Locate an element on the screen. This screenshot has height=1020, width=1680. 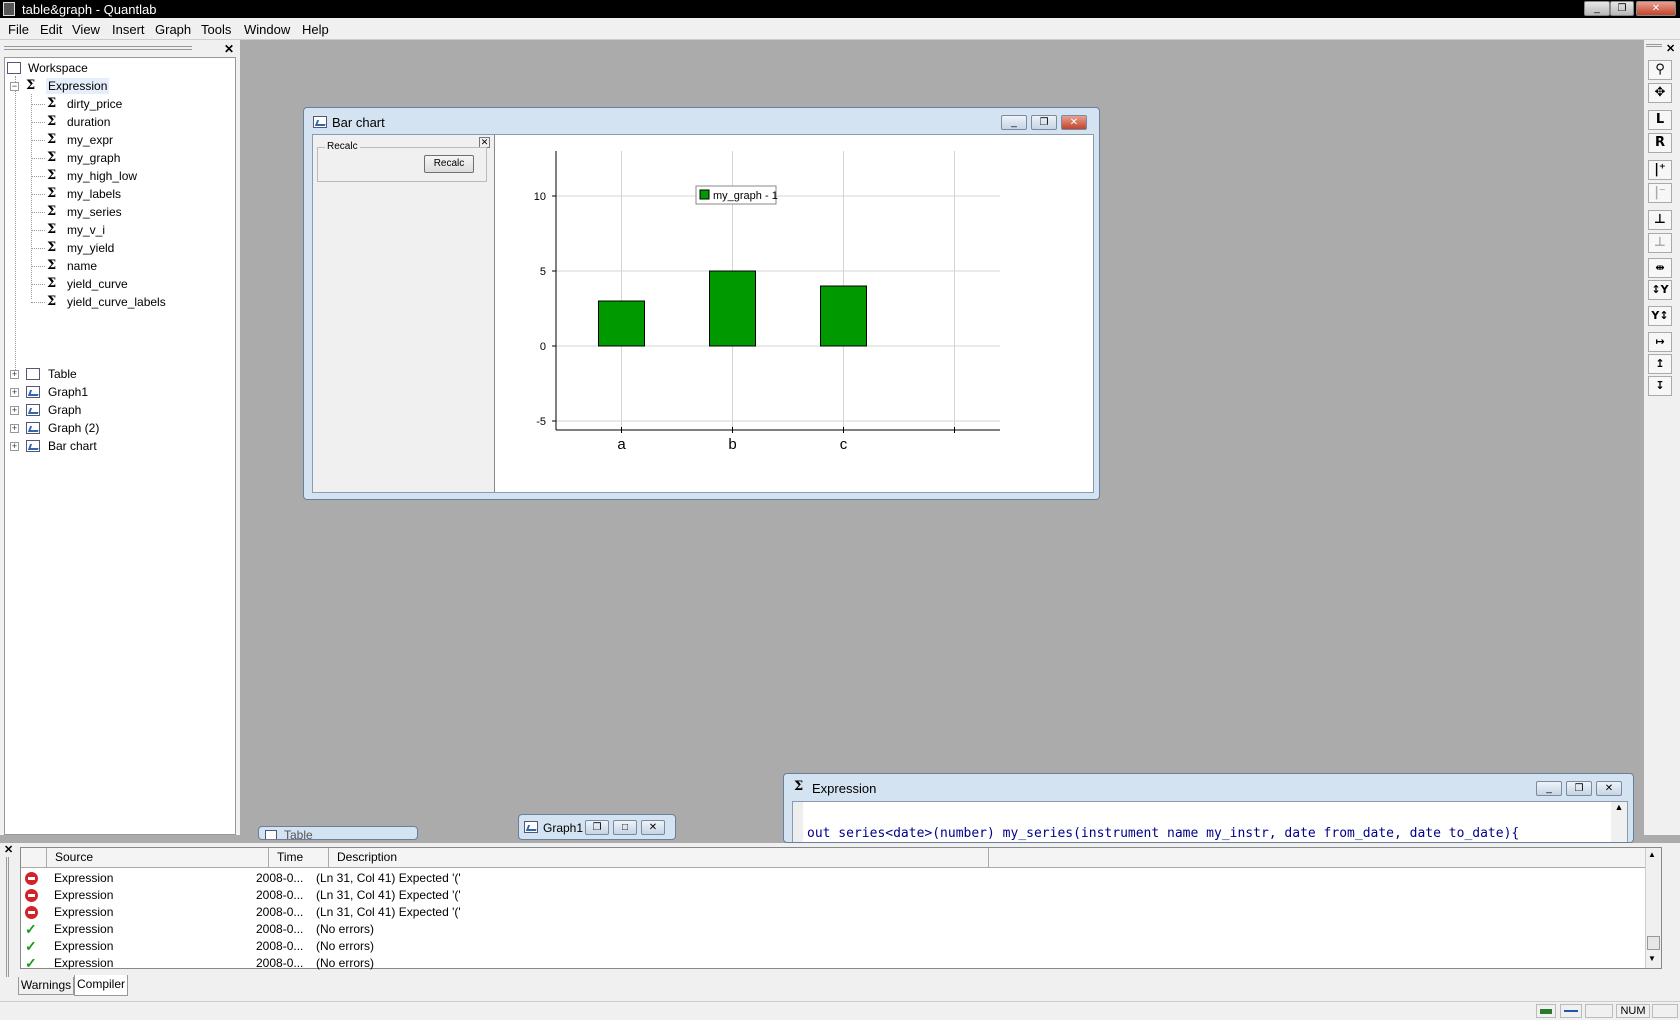
minimize-button: _ is located at coordinates (1597, 8).